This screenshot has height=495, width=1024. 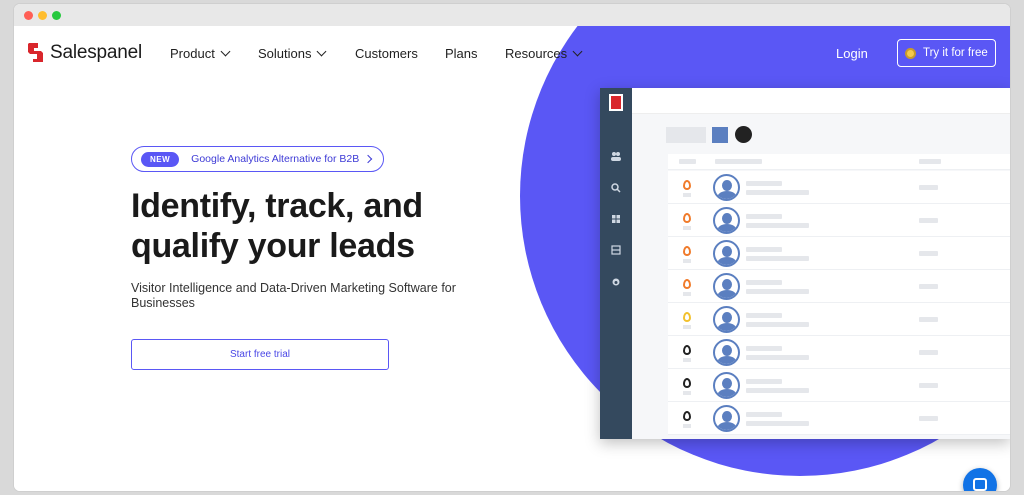 I want to click on nav-solutions: Solutions, so click(x=292, y=53).